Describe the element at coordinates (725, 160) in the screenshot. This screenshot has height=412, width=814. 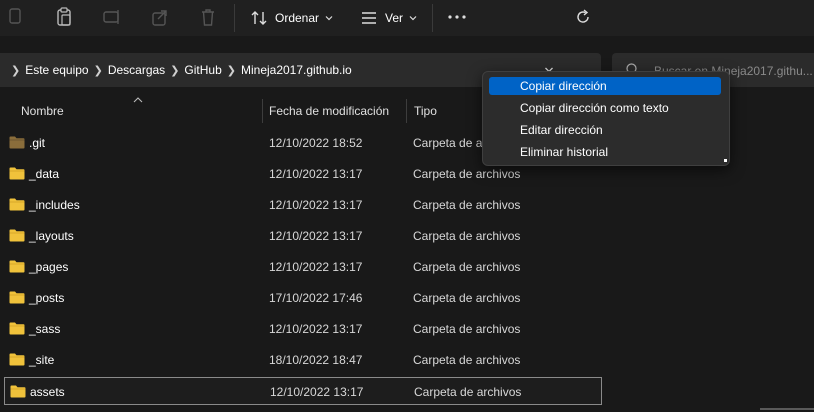
I see `resize-grip` at that location.